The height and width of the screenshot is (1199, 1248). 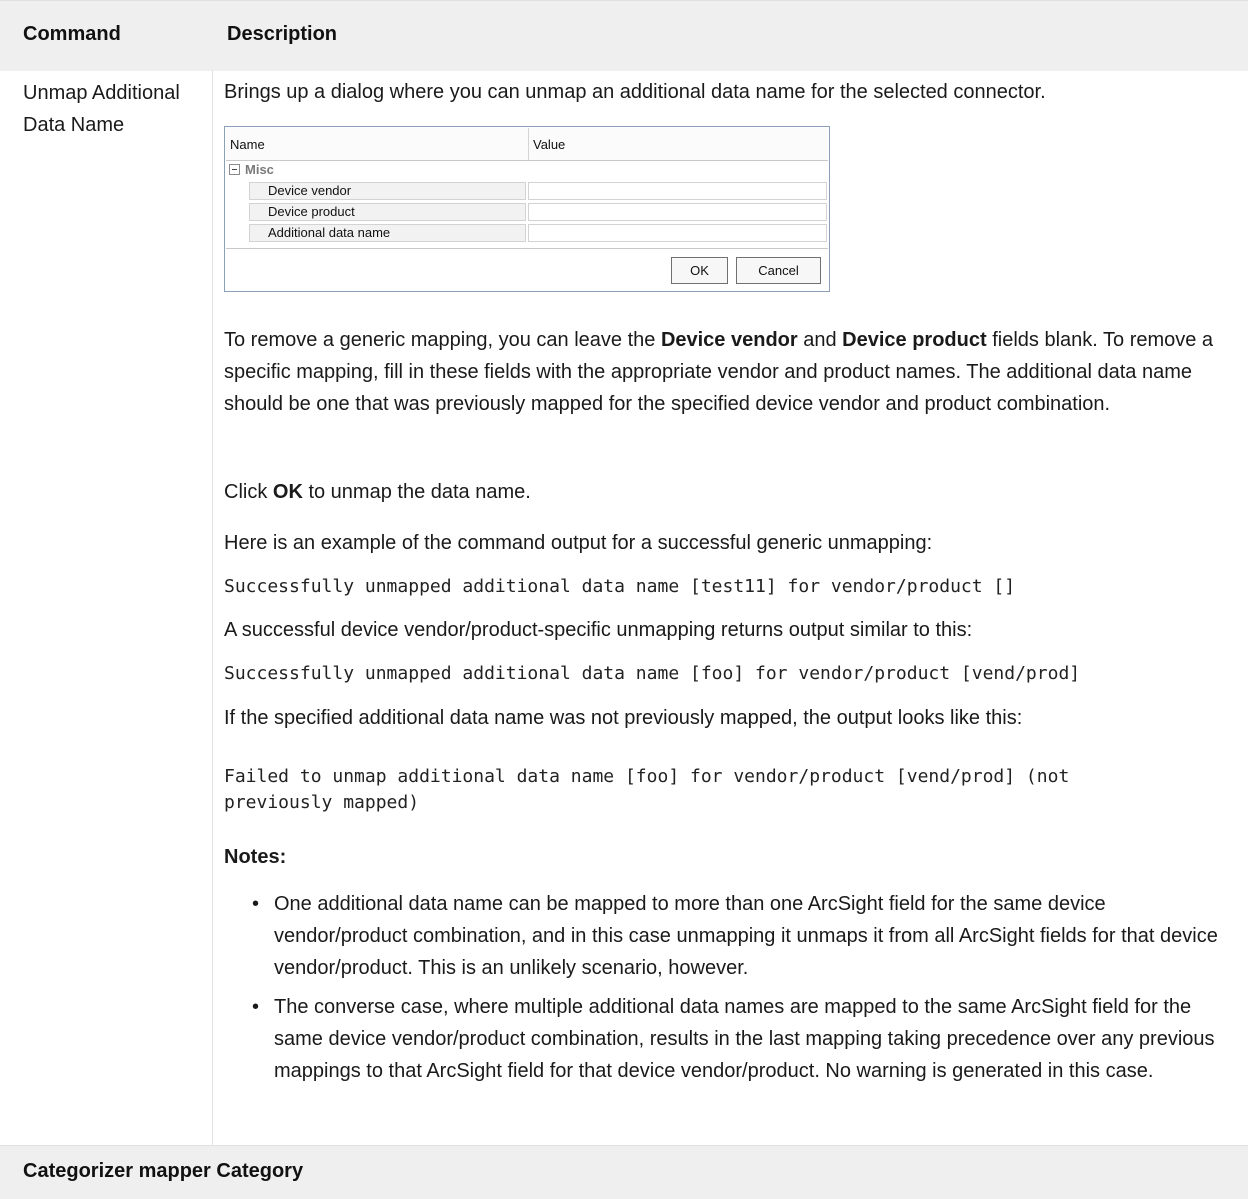 What do you see at coordinates (549, 144) in the screenshot?
I see `value-column-header: Value` at bounding box center [549, 144].